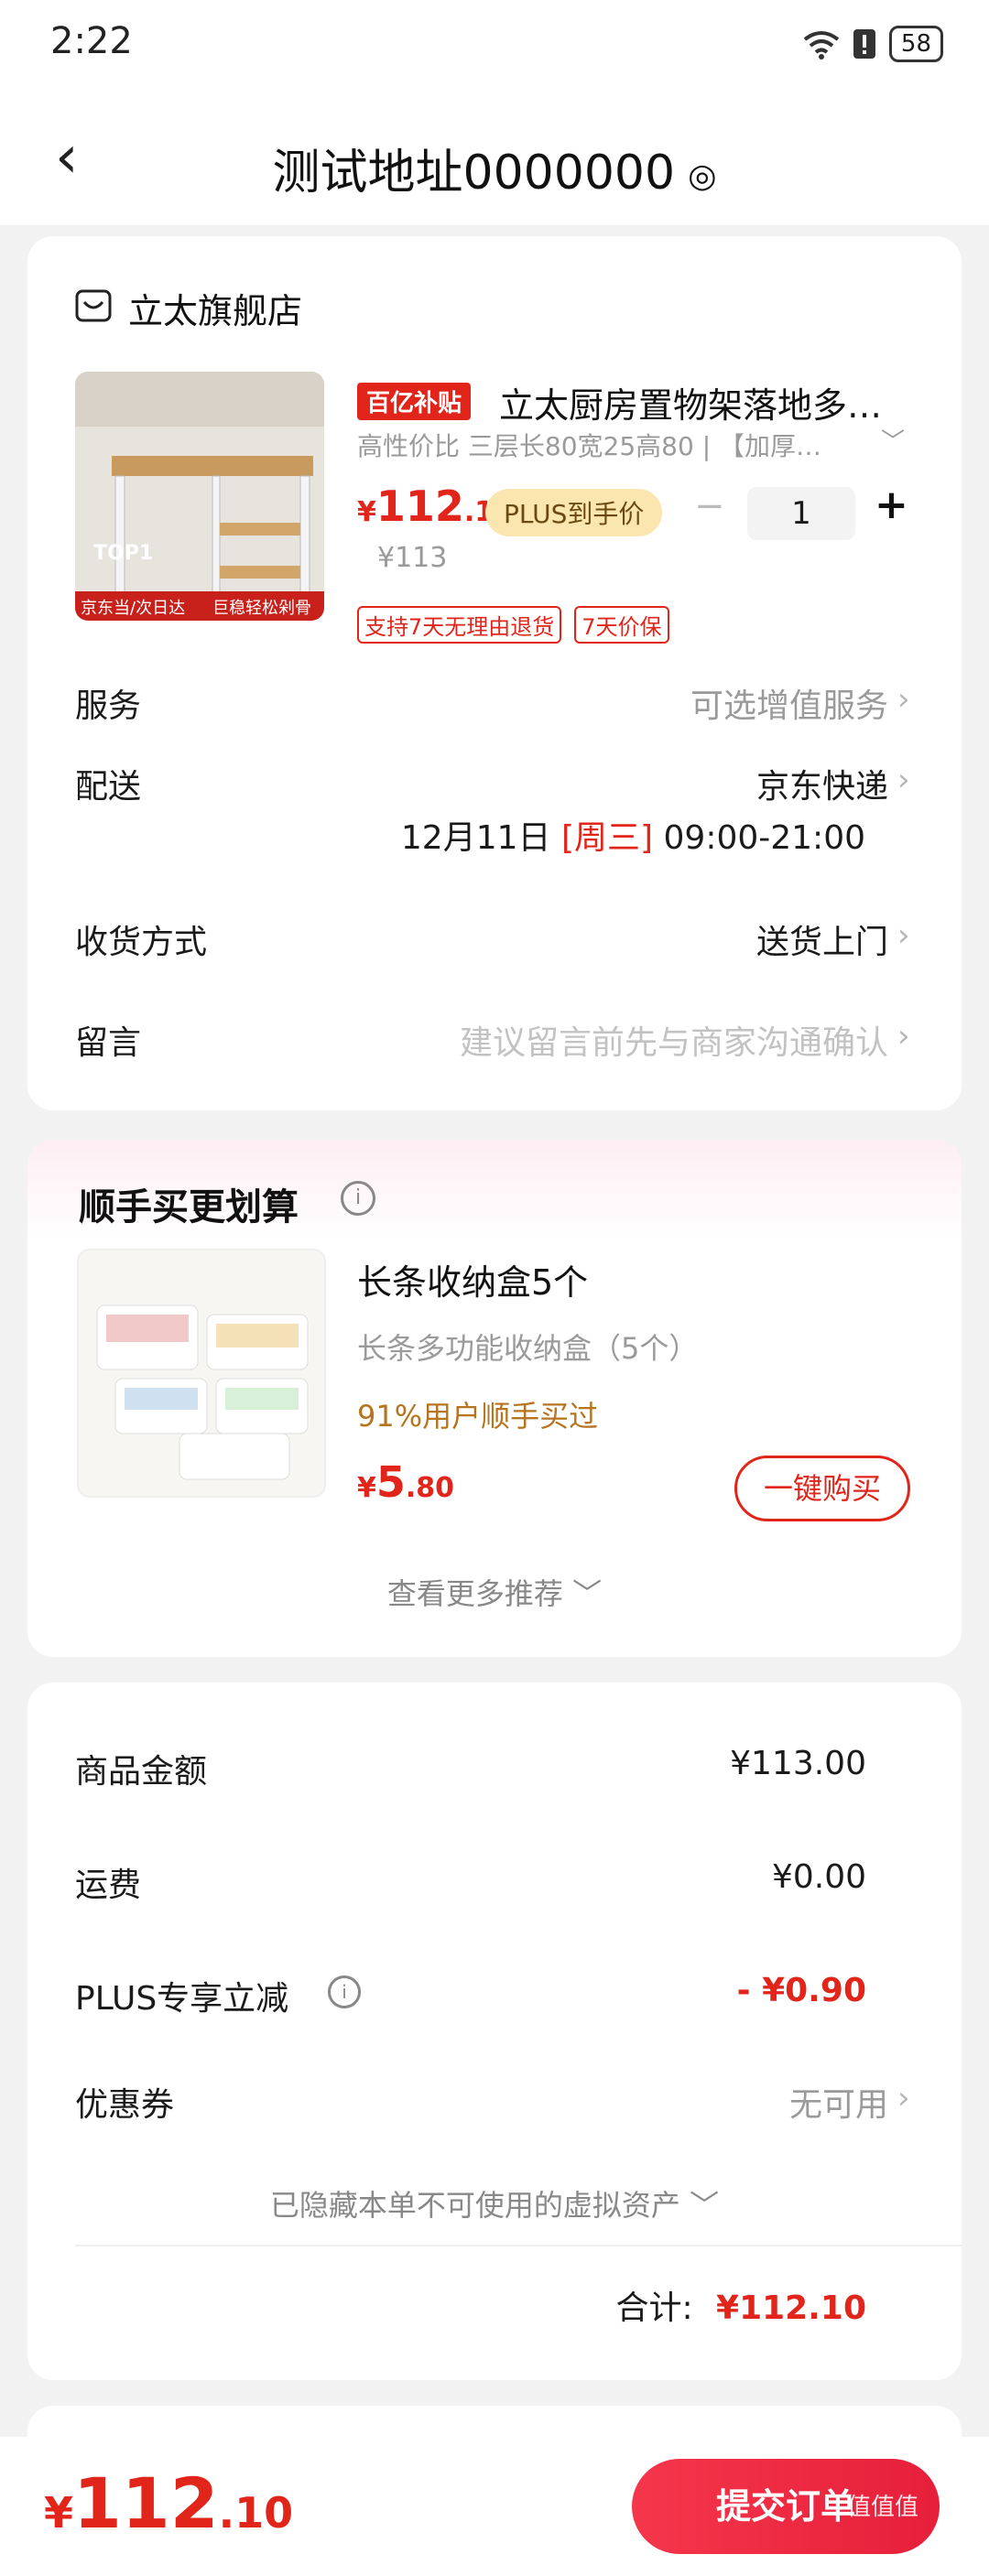  What do you see at coordinates (474, 173) in the screenshot?
I see `page-title: 测试地址0000000` at bounding box center [474, 173].